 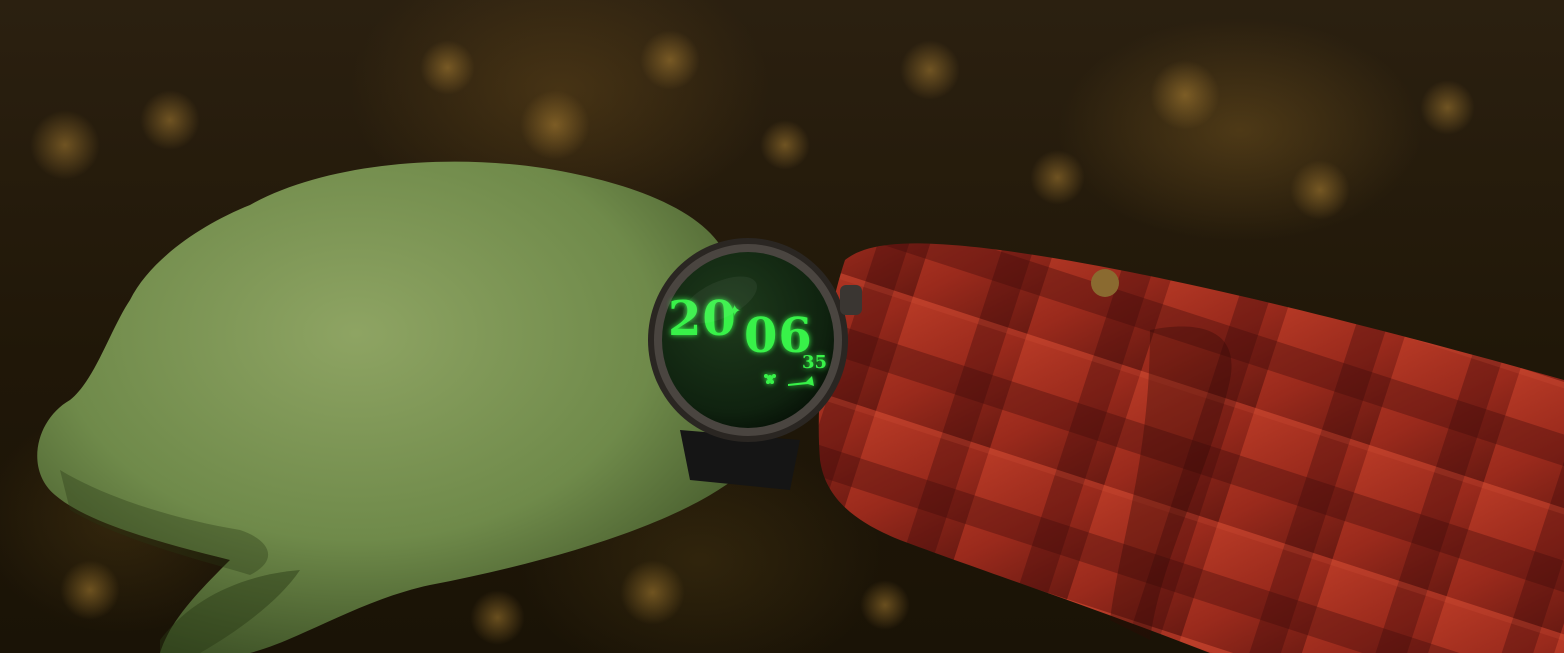 I want to click on sleeve-button, so click(x=1105, y=283).